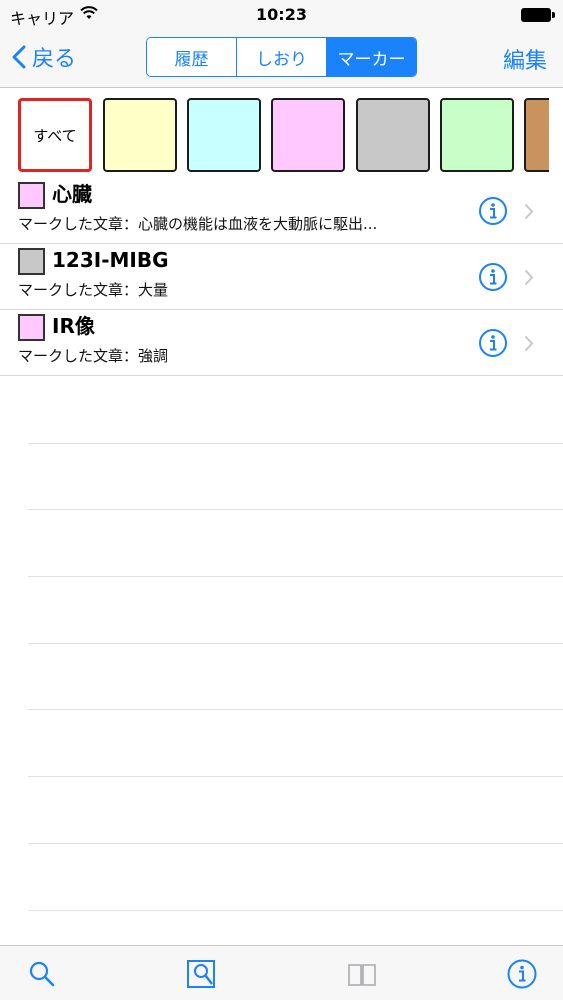 This screenshot has width=563, height=1000. I want to click on back-button: 戻る, so click(44, 57).